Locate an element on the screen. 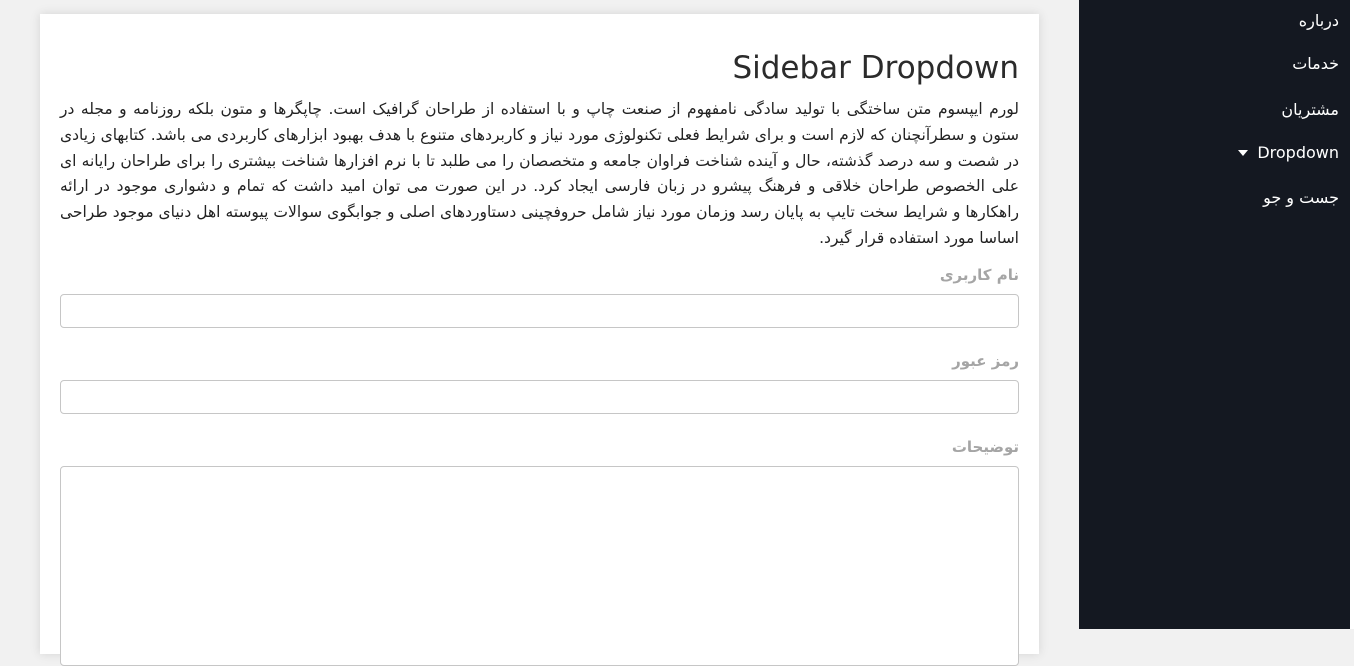 The width and height of the screenshot is (1354, 666). description-label: توضیحات is located at coordinates (985, 446).